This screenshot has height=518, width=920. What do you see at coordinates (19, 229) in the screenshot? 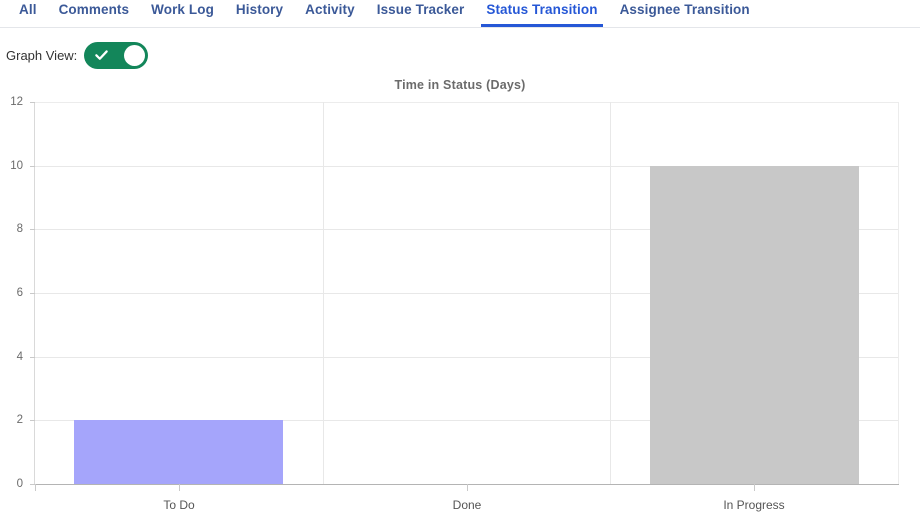
I see `y-tick-label: 8` at bounding box center [19, 229].